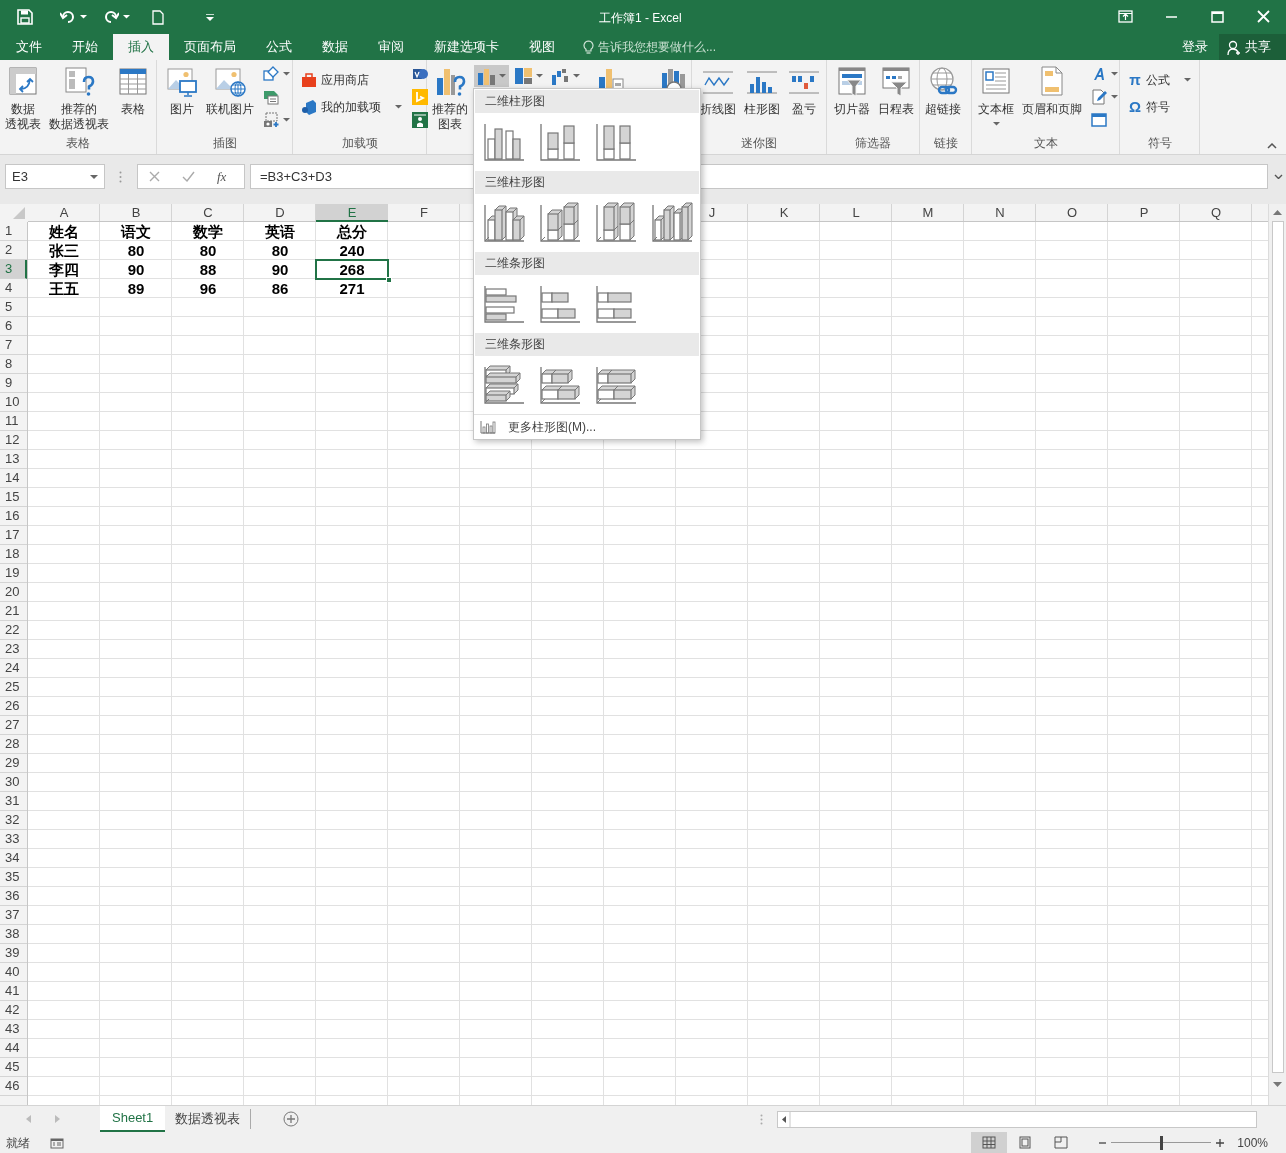 The width and height of the screenshot is (1286, 1153). I want to click on macro-record-icon, so click(57, 1142).